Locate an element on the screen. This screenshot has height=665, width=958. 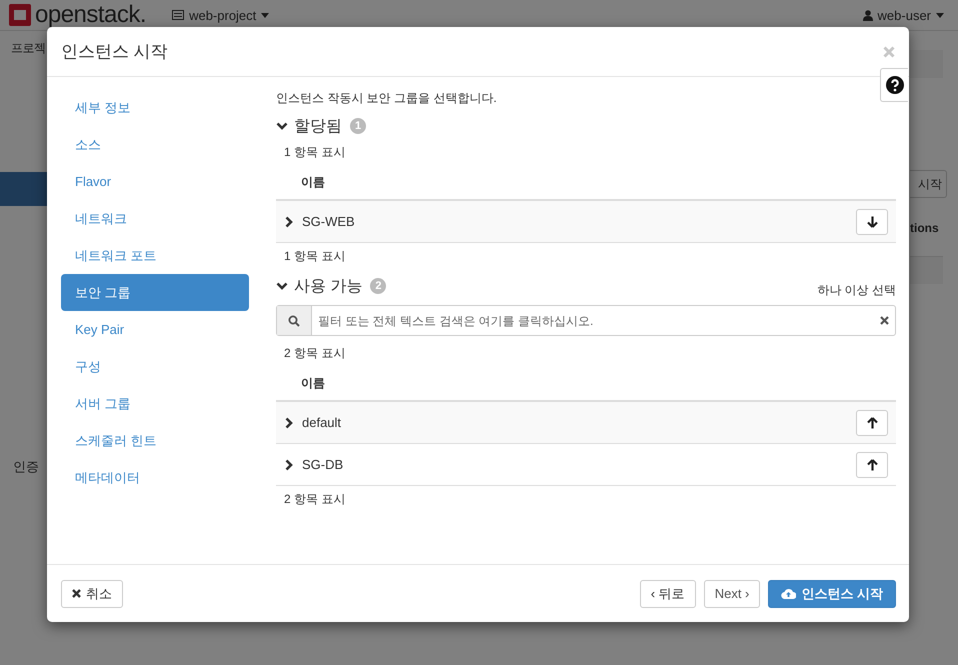
project-dropdown: web-project is located at coordinates (221, 15).